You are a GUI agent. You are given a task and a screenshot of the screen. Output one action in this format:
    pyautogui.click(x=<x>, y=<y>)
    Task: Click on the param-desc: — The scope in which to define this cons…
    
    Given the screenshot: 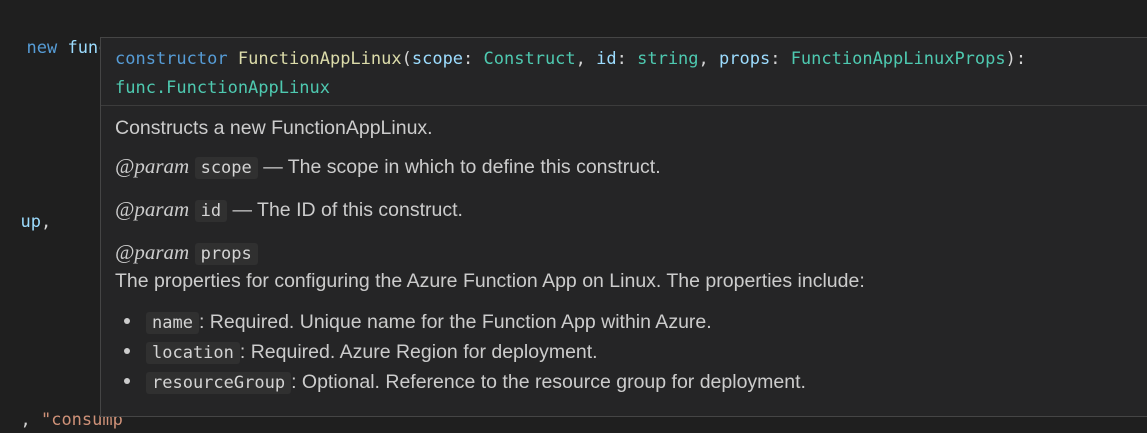 What is the action you would take?
    pyautogui.click(x=462, y=167)
    